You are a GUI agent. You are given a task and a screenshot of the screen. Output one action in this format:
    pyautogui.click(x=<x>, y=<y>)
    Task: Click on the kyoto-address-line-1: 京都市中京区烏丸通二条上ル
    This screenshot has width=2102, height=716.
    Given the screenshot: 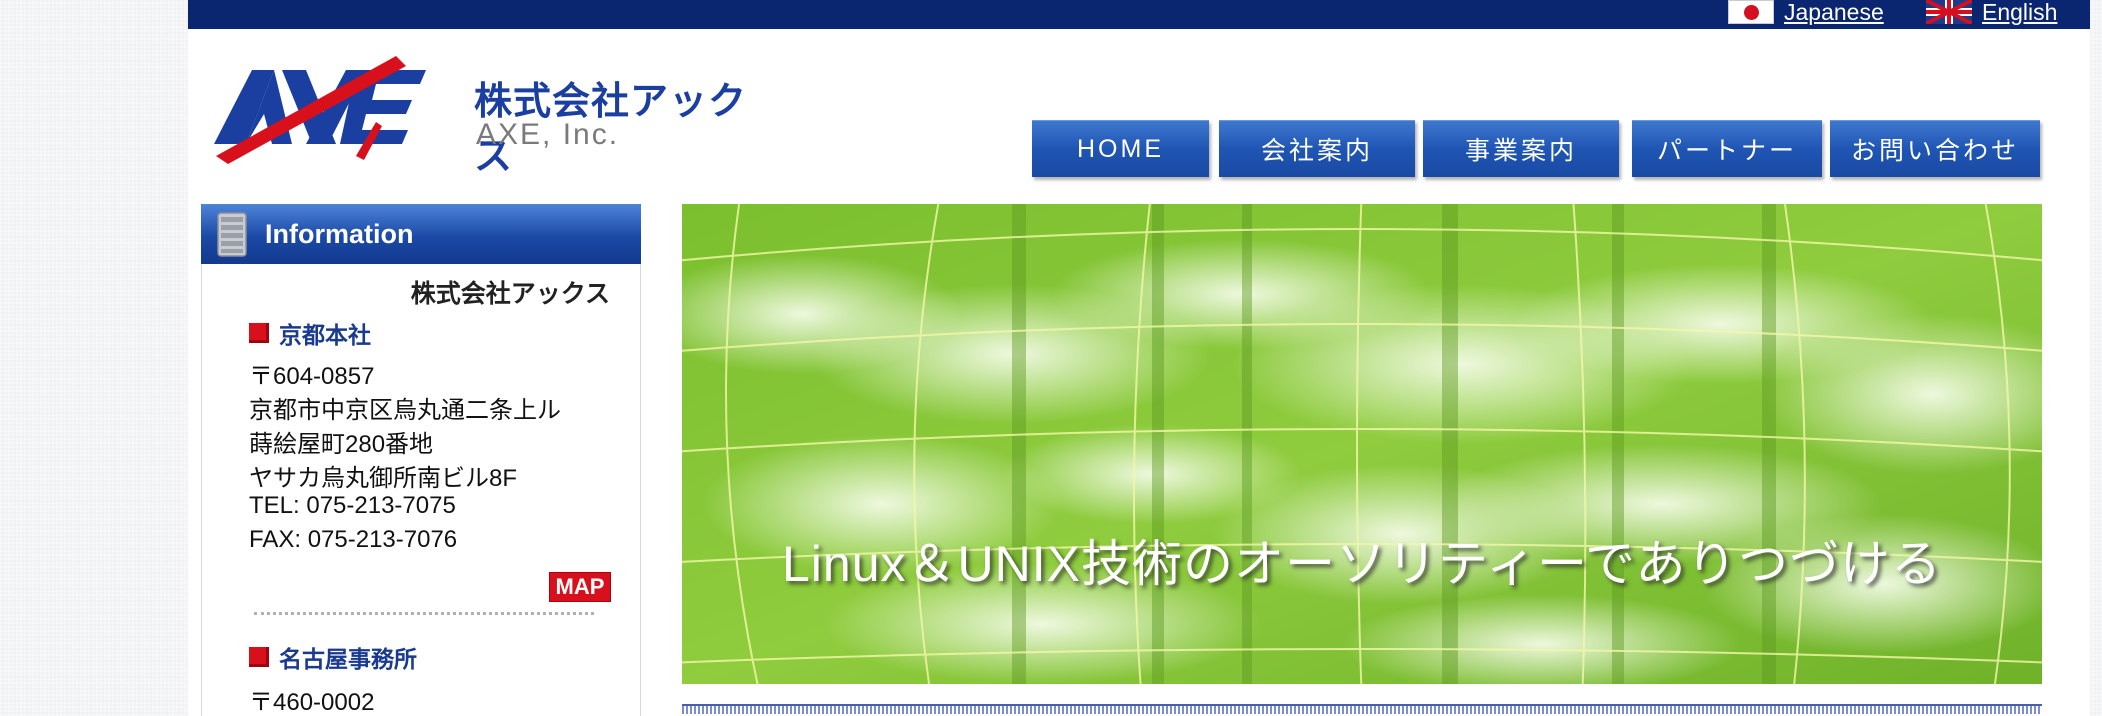 What is the action you would take?
    pyautogui.click(x=405, y=410)
    